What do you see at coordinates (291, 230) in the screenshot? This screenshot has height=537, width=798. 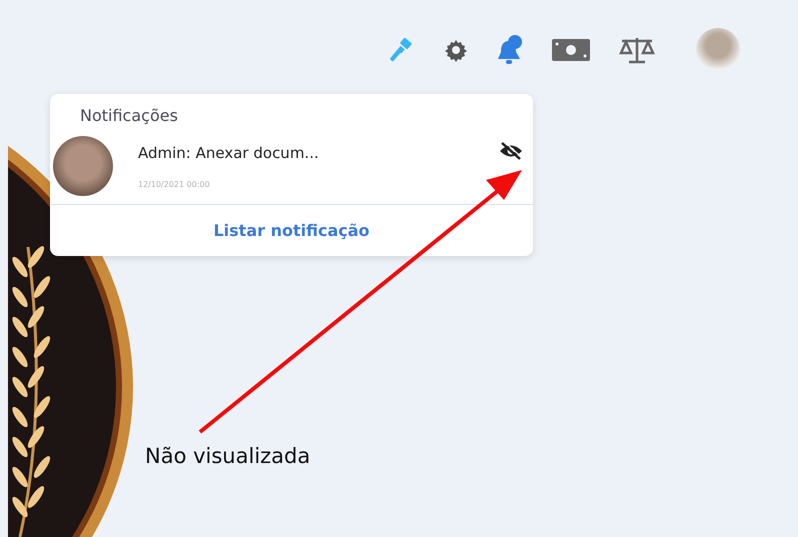 I see `list-notifications-link: Listar notificação` at bounding box center [291, 230].